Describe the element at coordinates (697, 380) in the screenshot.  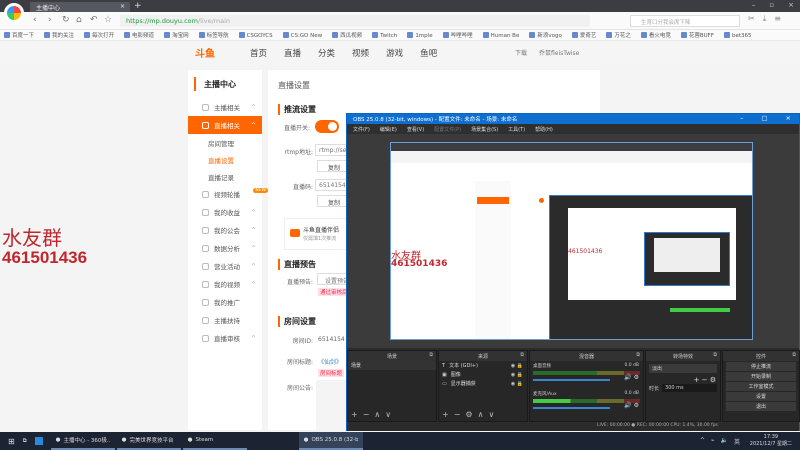
I see `add-transition-icon: +` at that location.